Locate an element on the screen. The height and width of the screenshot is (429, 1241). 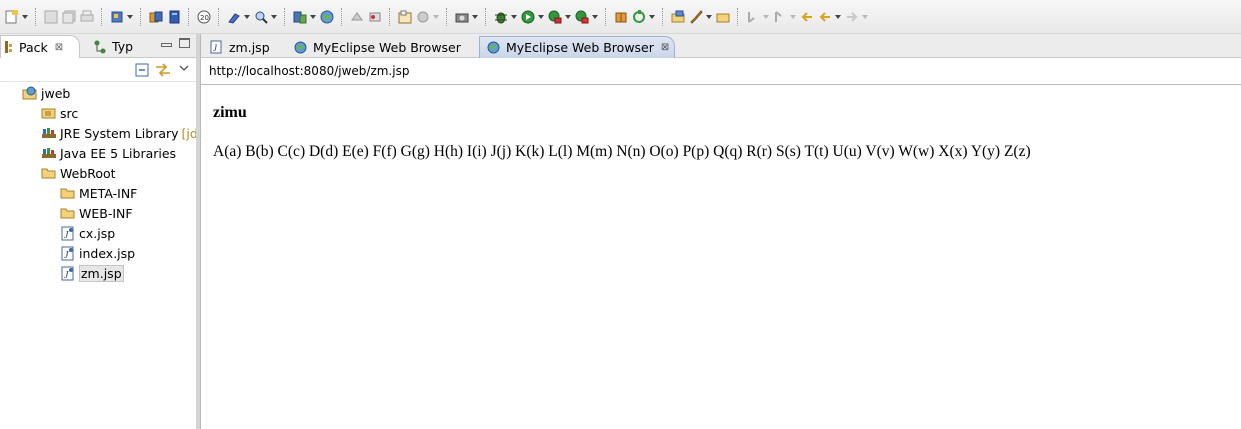
search-button is located at coordinates (238, 17).